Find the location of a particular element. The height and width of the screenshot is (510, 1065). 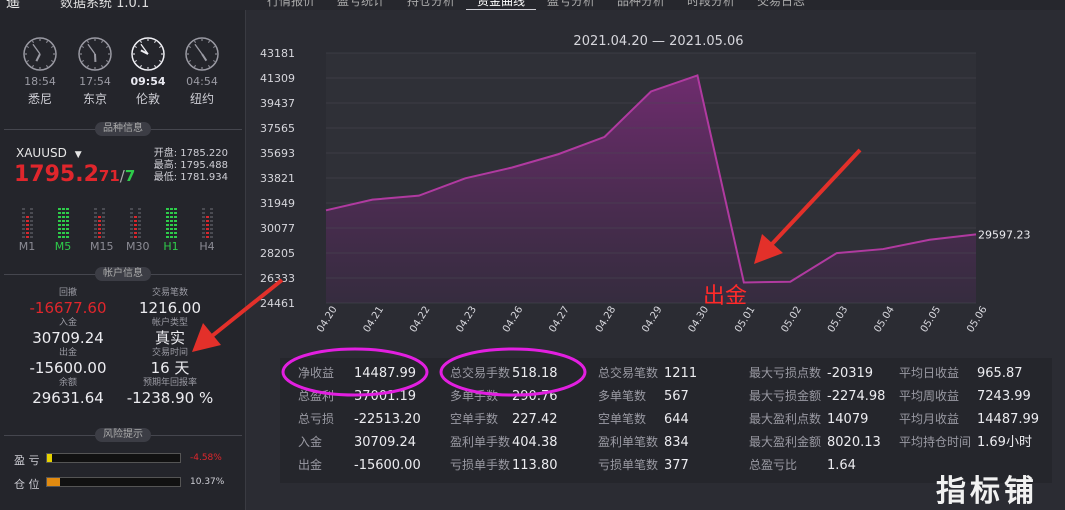

timeframe-m15: M15 is located at coordinates (102, 225).